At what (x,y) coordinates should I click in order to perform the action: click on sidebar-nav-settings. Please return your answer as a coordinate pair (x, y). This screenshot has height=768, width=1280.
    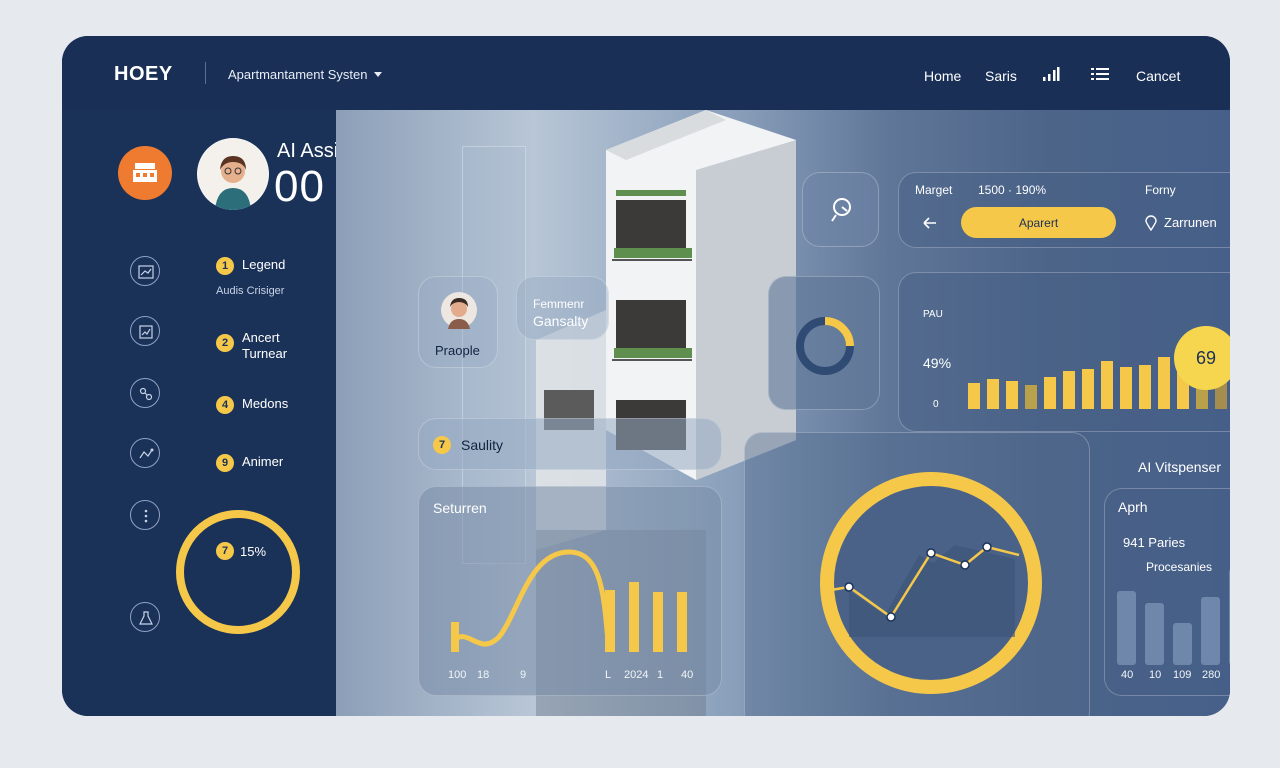
    Looking at the image, I should click on (145, 617).